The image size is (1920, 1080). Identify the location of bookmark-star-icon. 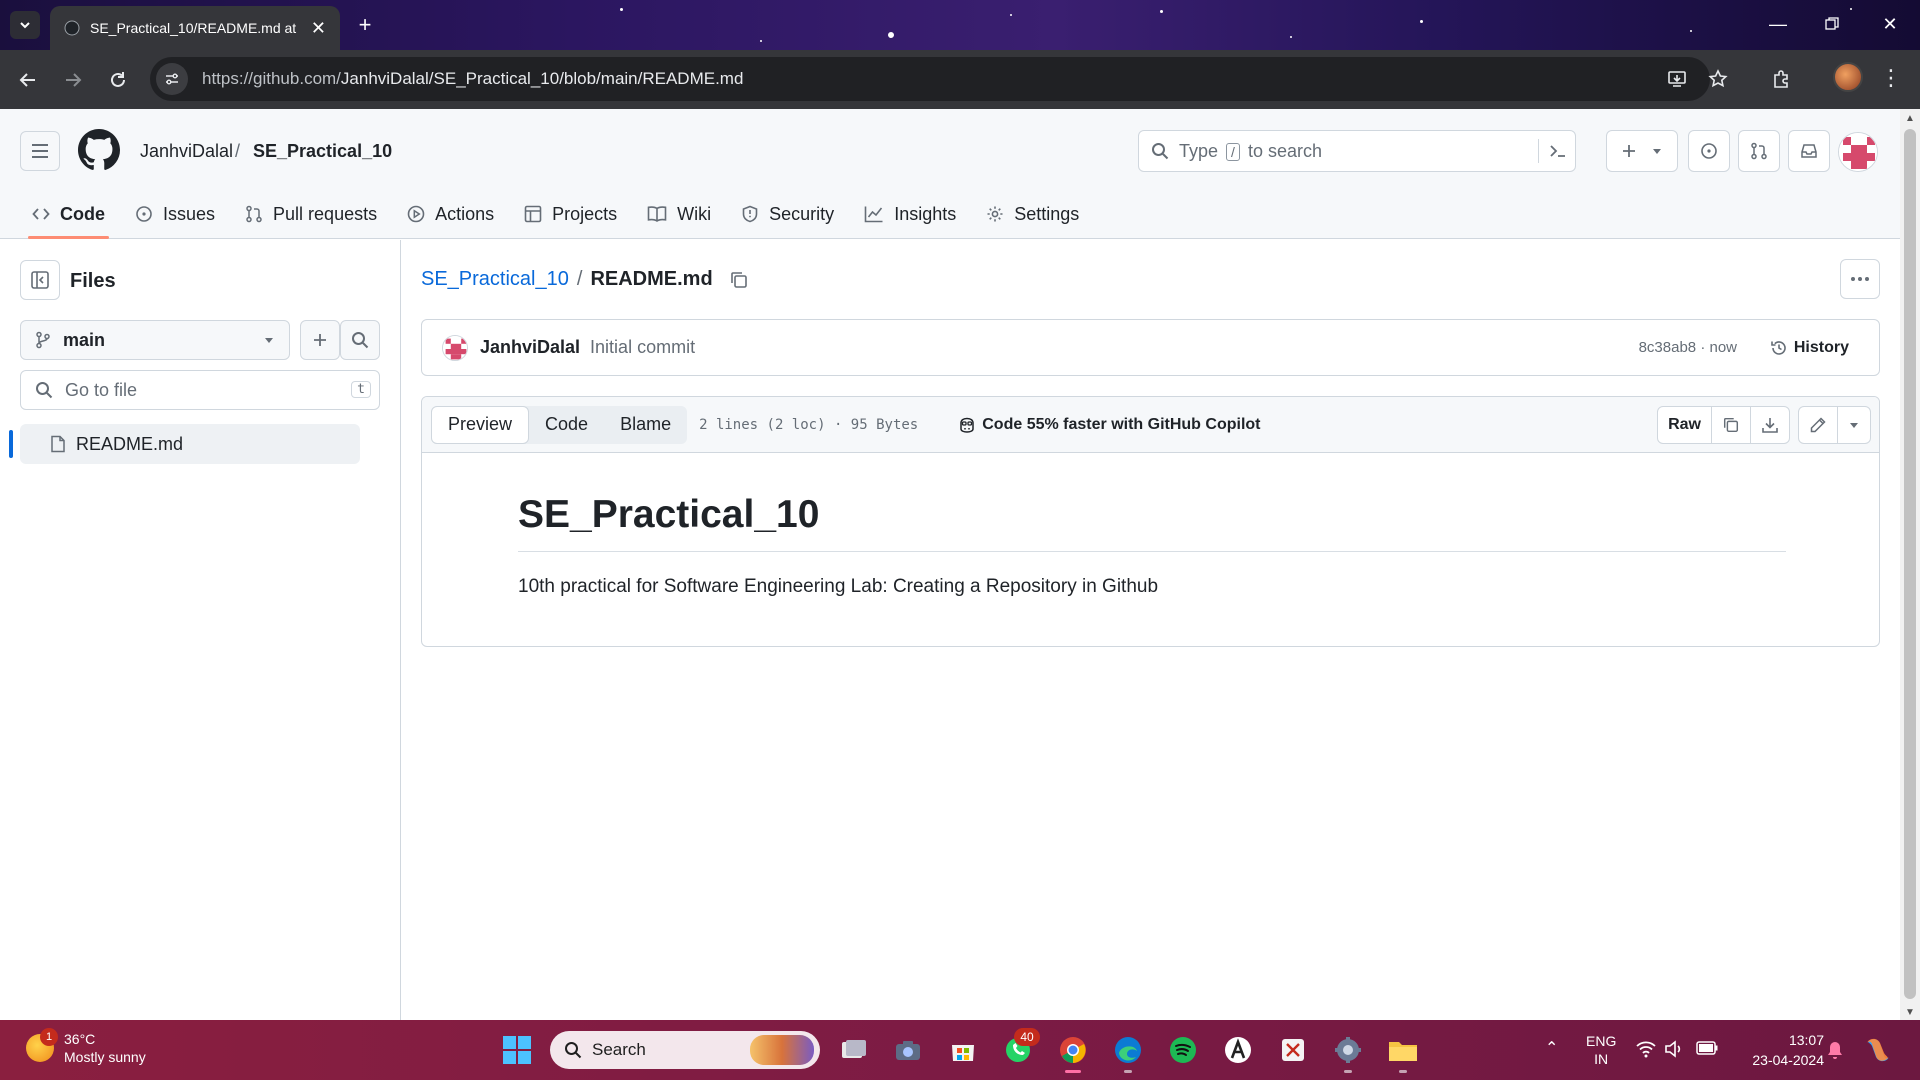
(1718, 79).